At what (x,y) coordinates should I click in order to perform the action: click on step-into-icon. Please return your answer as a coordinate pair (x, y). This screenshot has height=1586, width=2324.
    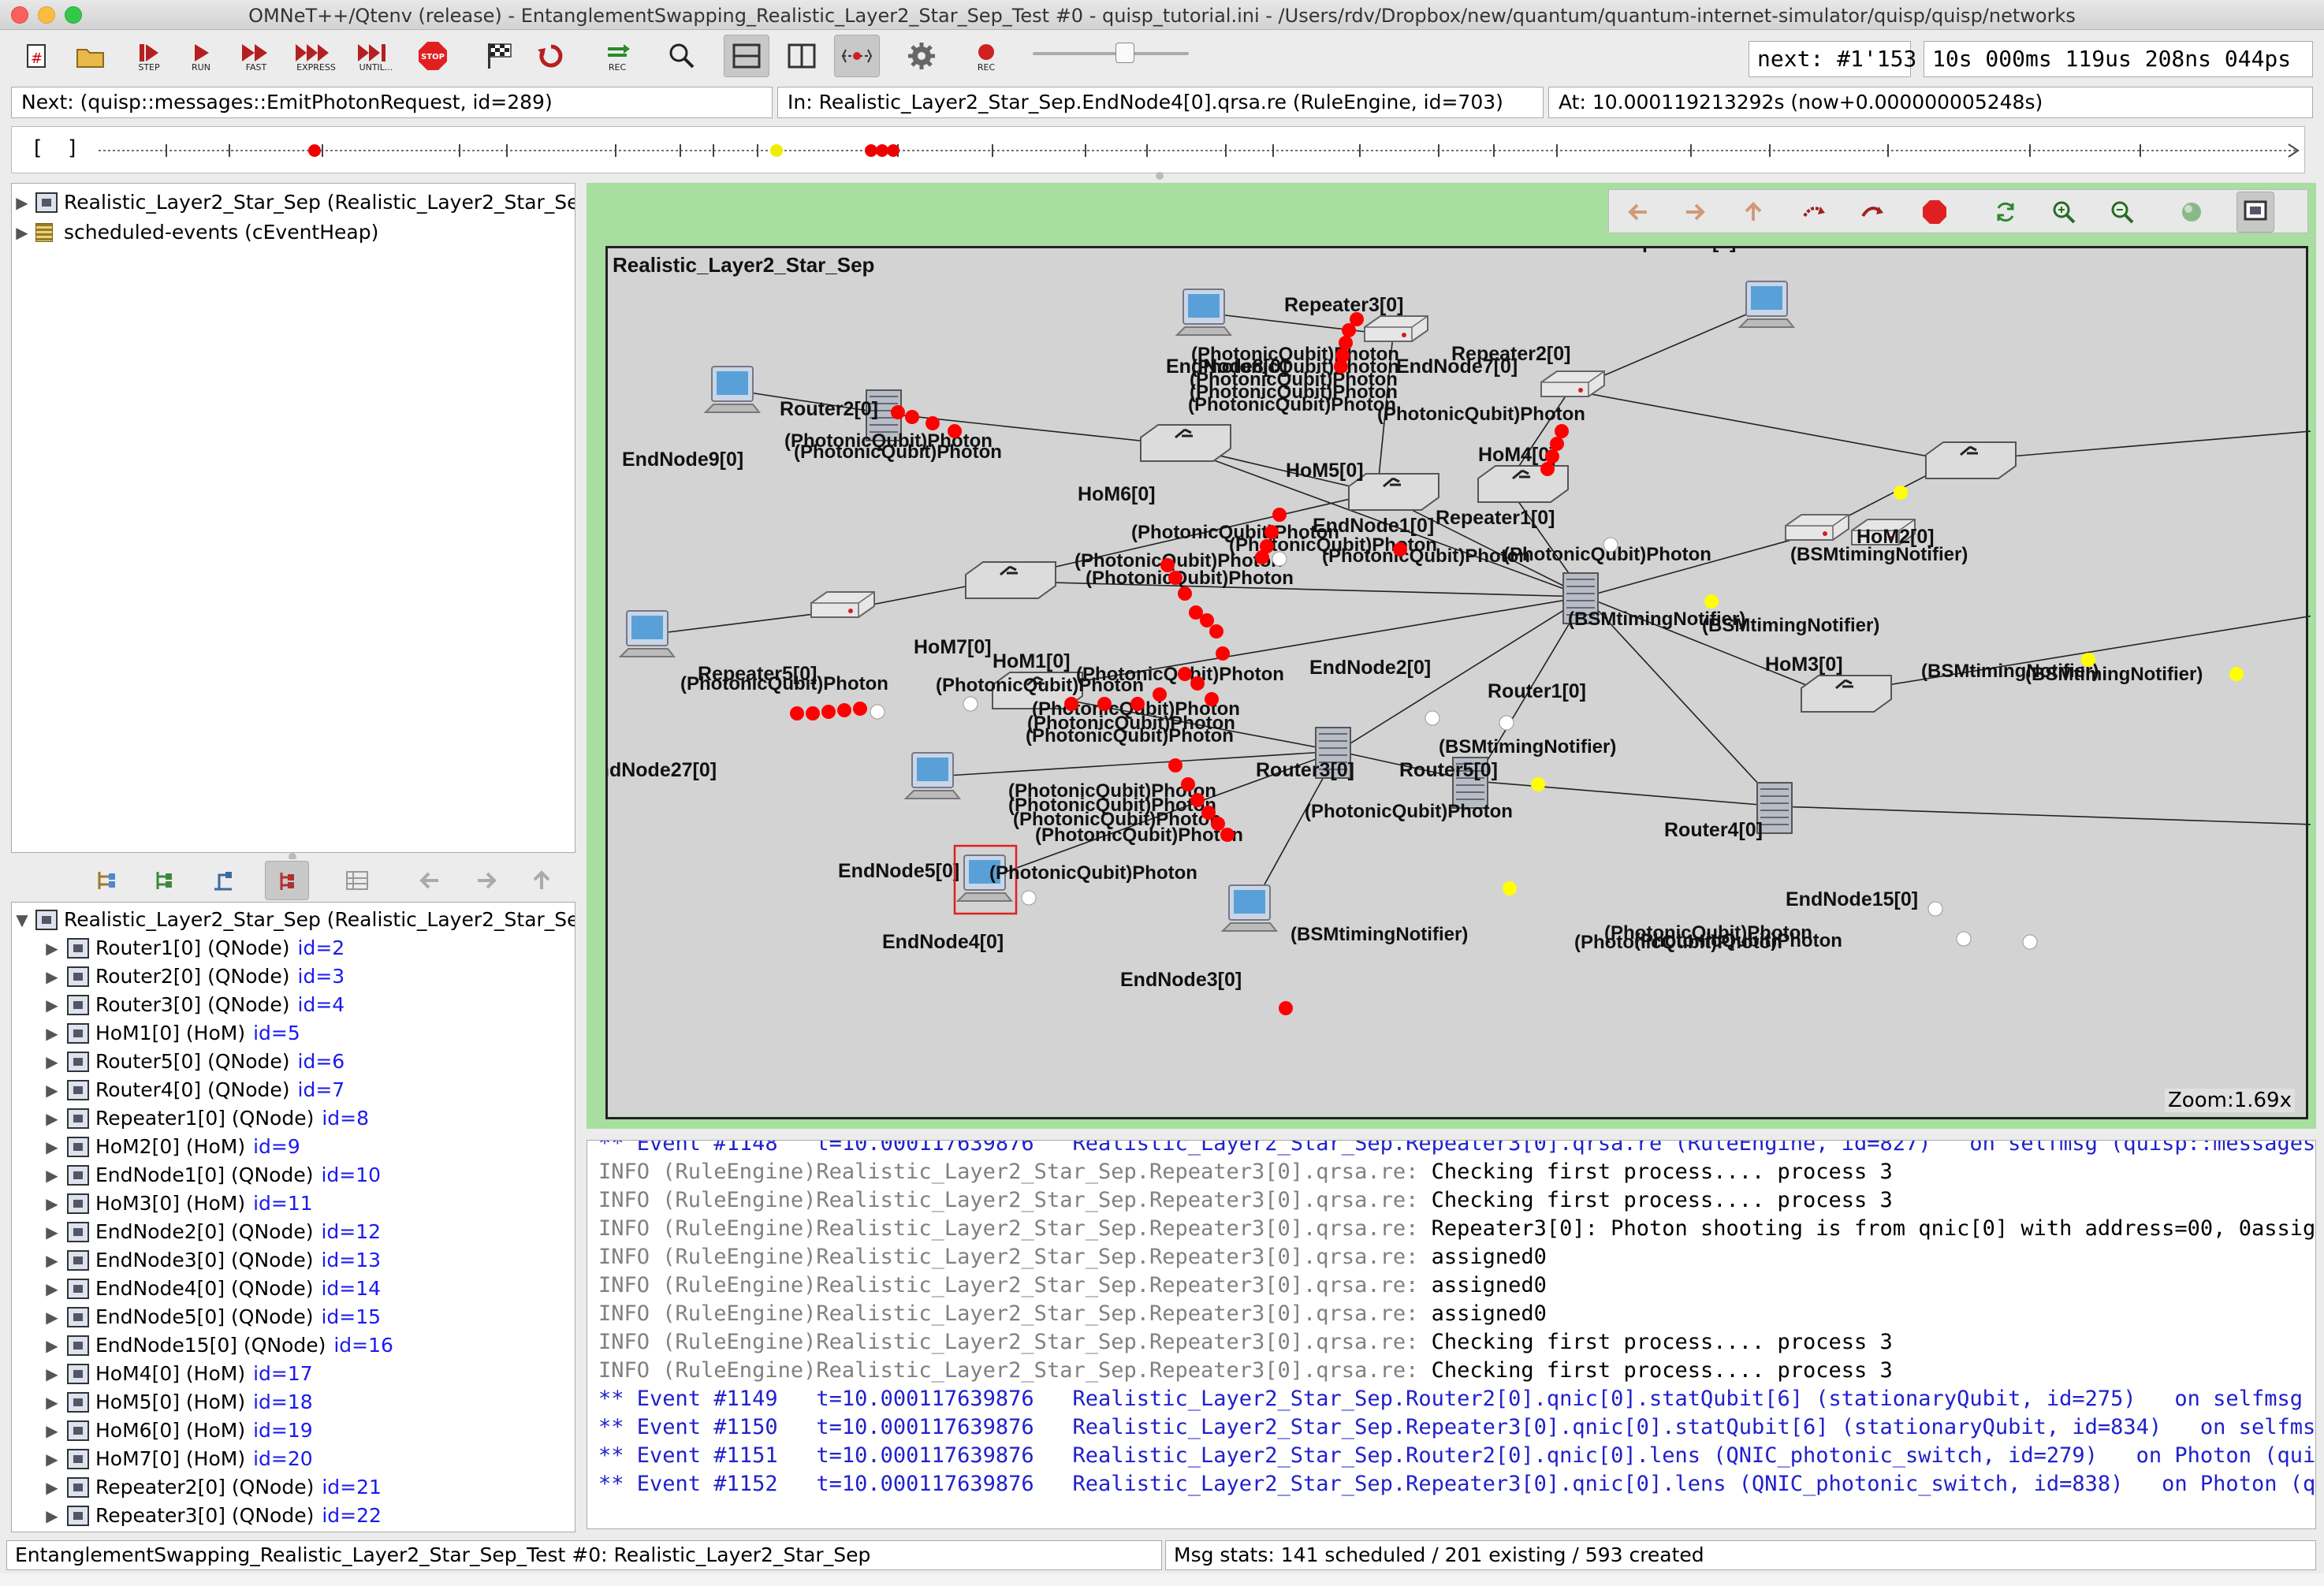
    Looking at the image, I should click on (1814, 214).